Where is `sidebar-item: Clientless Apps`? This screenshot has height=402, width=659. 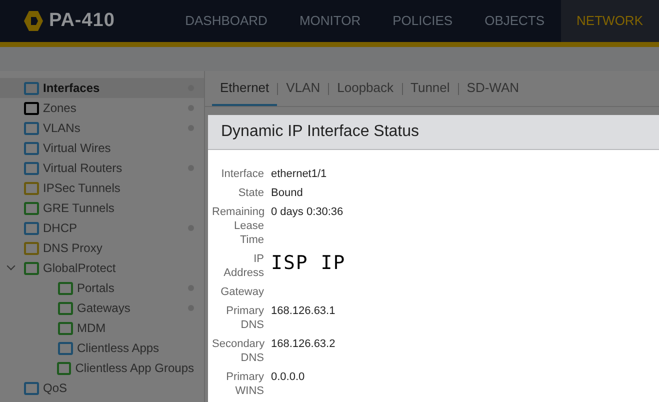 sidebar-item: Clientless Apps is located at coordinates (102, 348).